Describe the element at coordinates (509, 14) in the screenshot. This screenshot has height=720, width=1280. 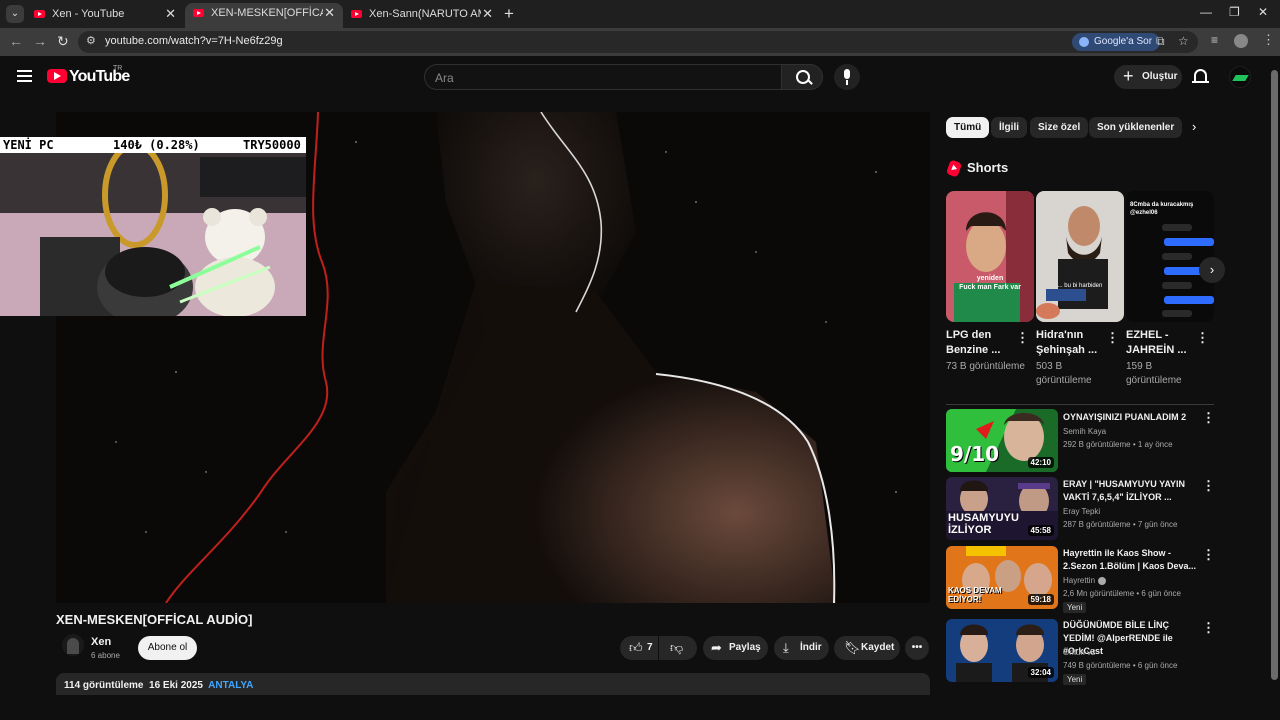
I see `new-tab-button: +` at that location.